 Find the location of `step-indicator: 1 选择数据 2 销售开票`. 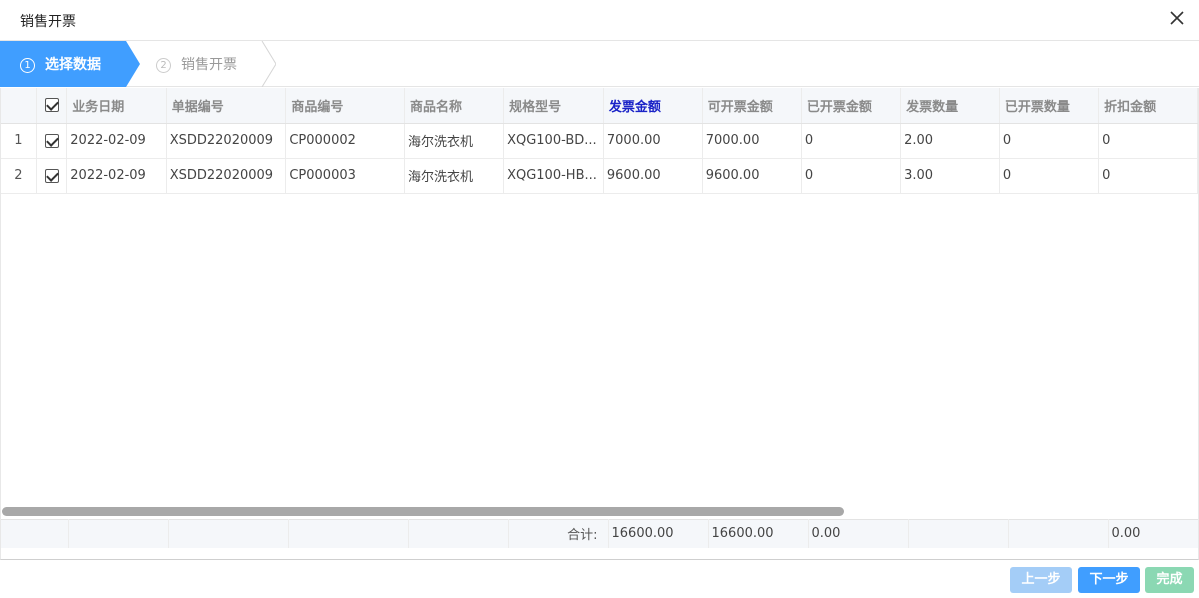

step-indicator: 1 选择数据 2 销售开票 is located at coordinates (599, 64).